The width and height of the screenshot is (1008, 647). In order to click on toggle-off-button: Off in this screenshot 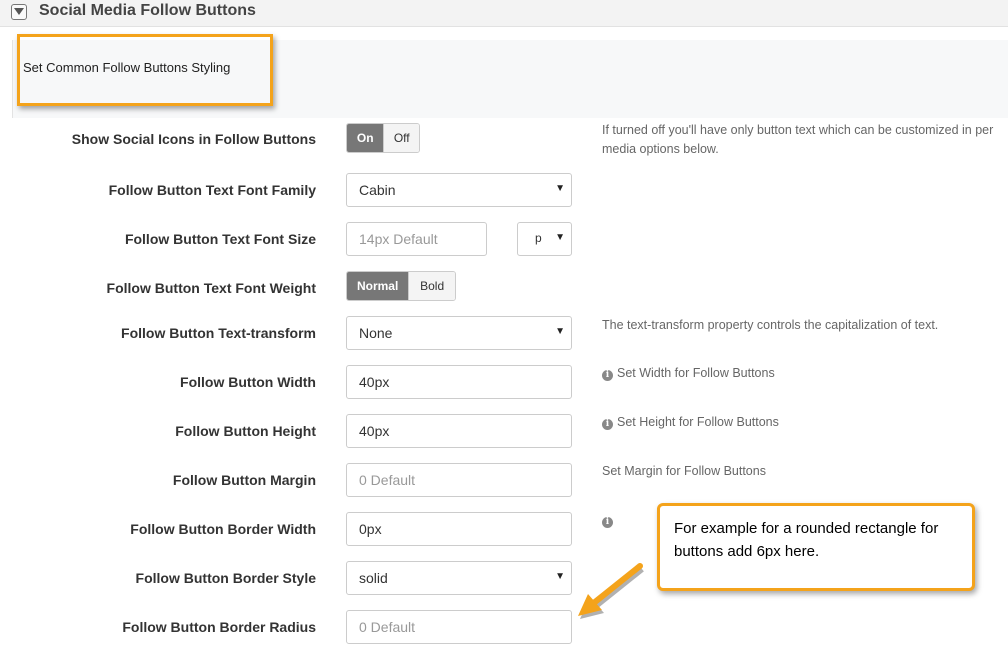, I will do `click(401, 138)`.